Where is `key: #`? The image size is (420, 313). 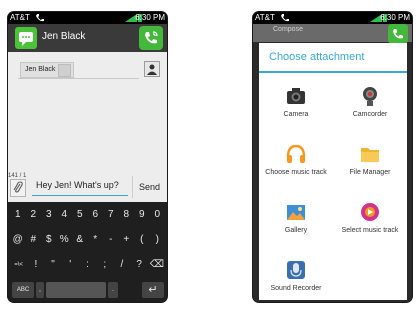
key: # is located at coordinates (33, 240).